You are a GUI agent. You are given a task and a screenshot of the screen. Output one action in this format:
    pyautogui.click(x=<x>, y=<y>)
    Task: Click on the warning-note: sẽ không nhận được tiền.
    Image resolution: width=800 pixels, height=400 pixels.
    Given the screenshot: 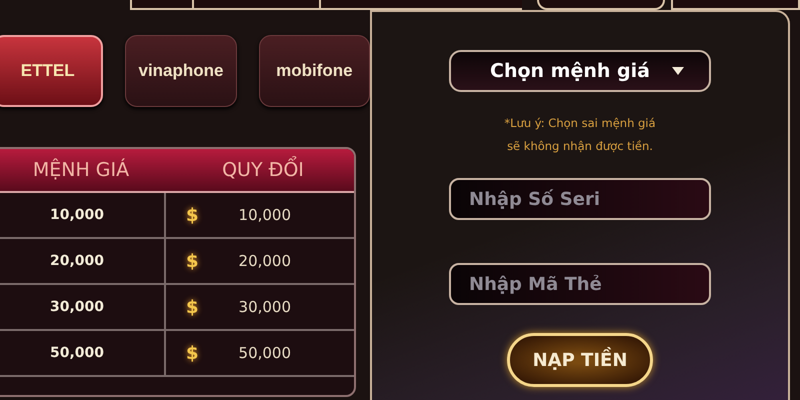 What is the action you would take?
    pyautogui.click(x=580, y=146)
    